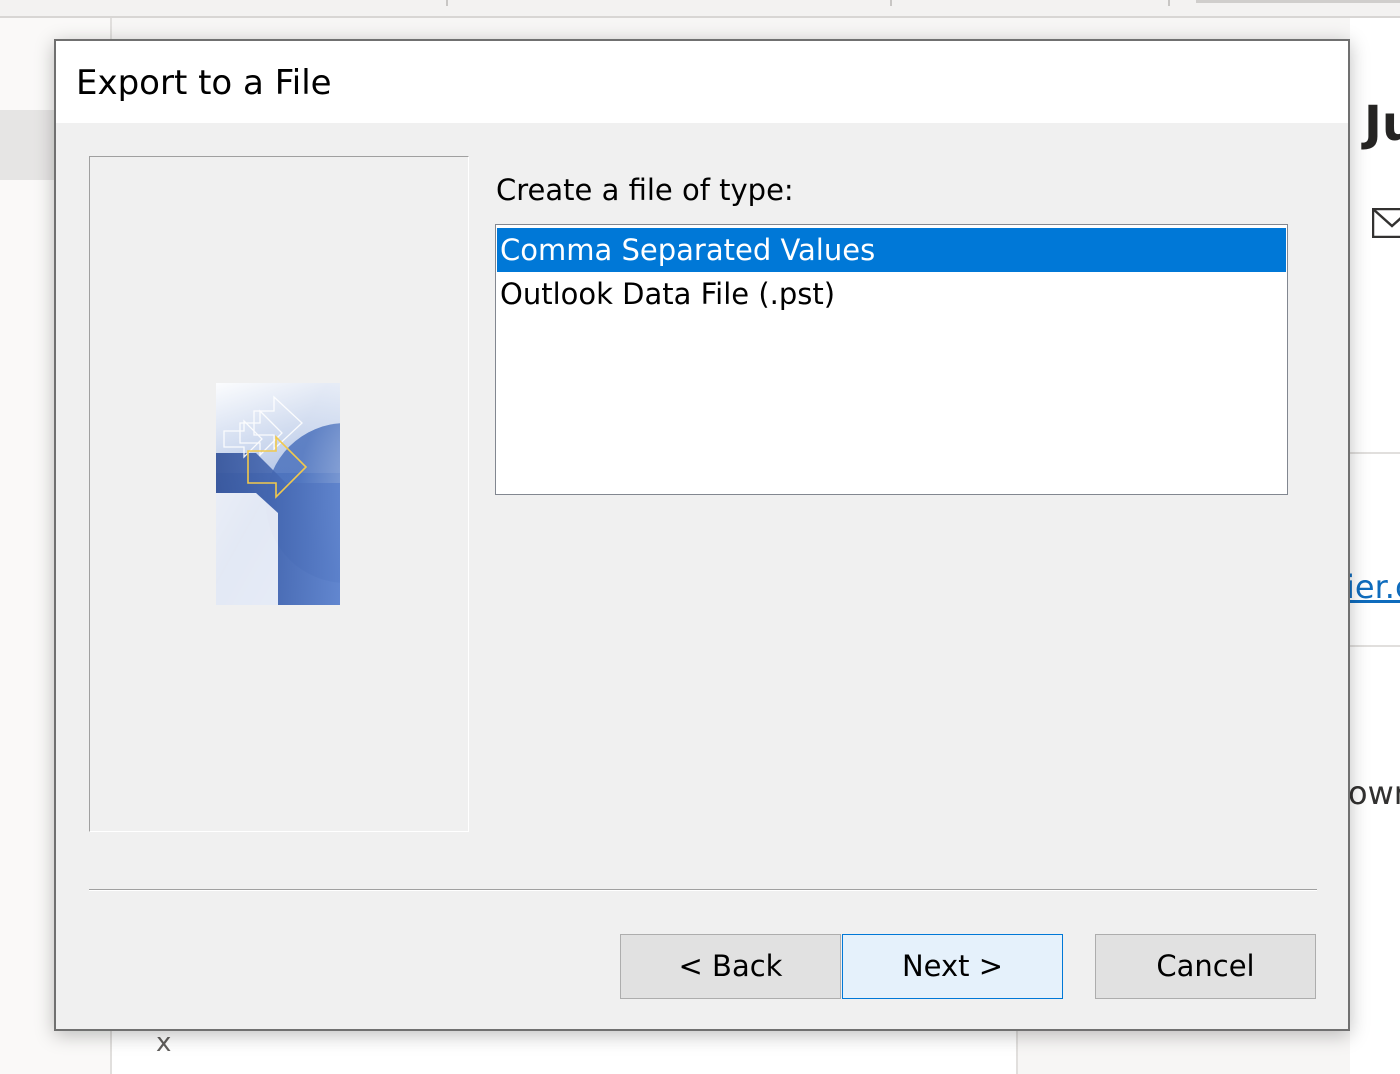  What do you see at coordinates (891, 250) in the screenshot?
I see `file-type-option-csv: Comma Separated Values` at bounding box center [891, 250].